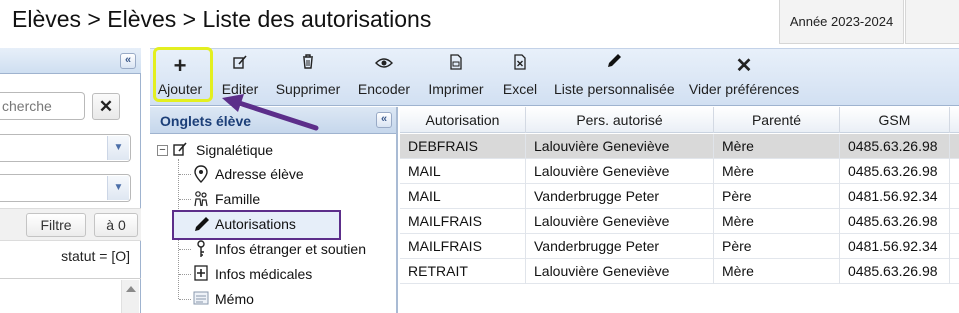 This screenshot has width=959, height=313. What do you see at coordinates (273, 120) in the screenshot?
I see `onglets-header: Onglets élève «` at bounding box center [273, 120].